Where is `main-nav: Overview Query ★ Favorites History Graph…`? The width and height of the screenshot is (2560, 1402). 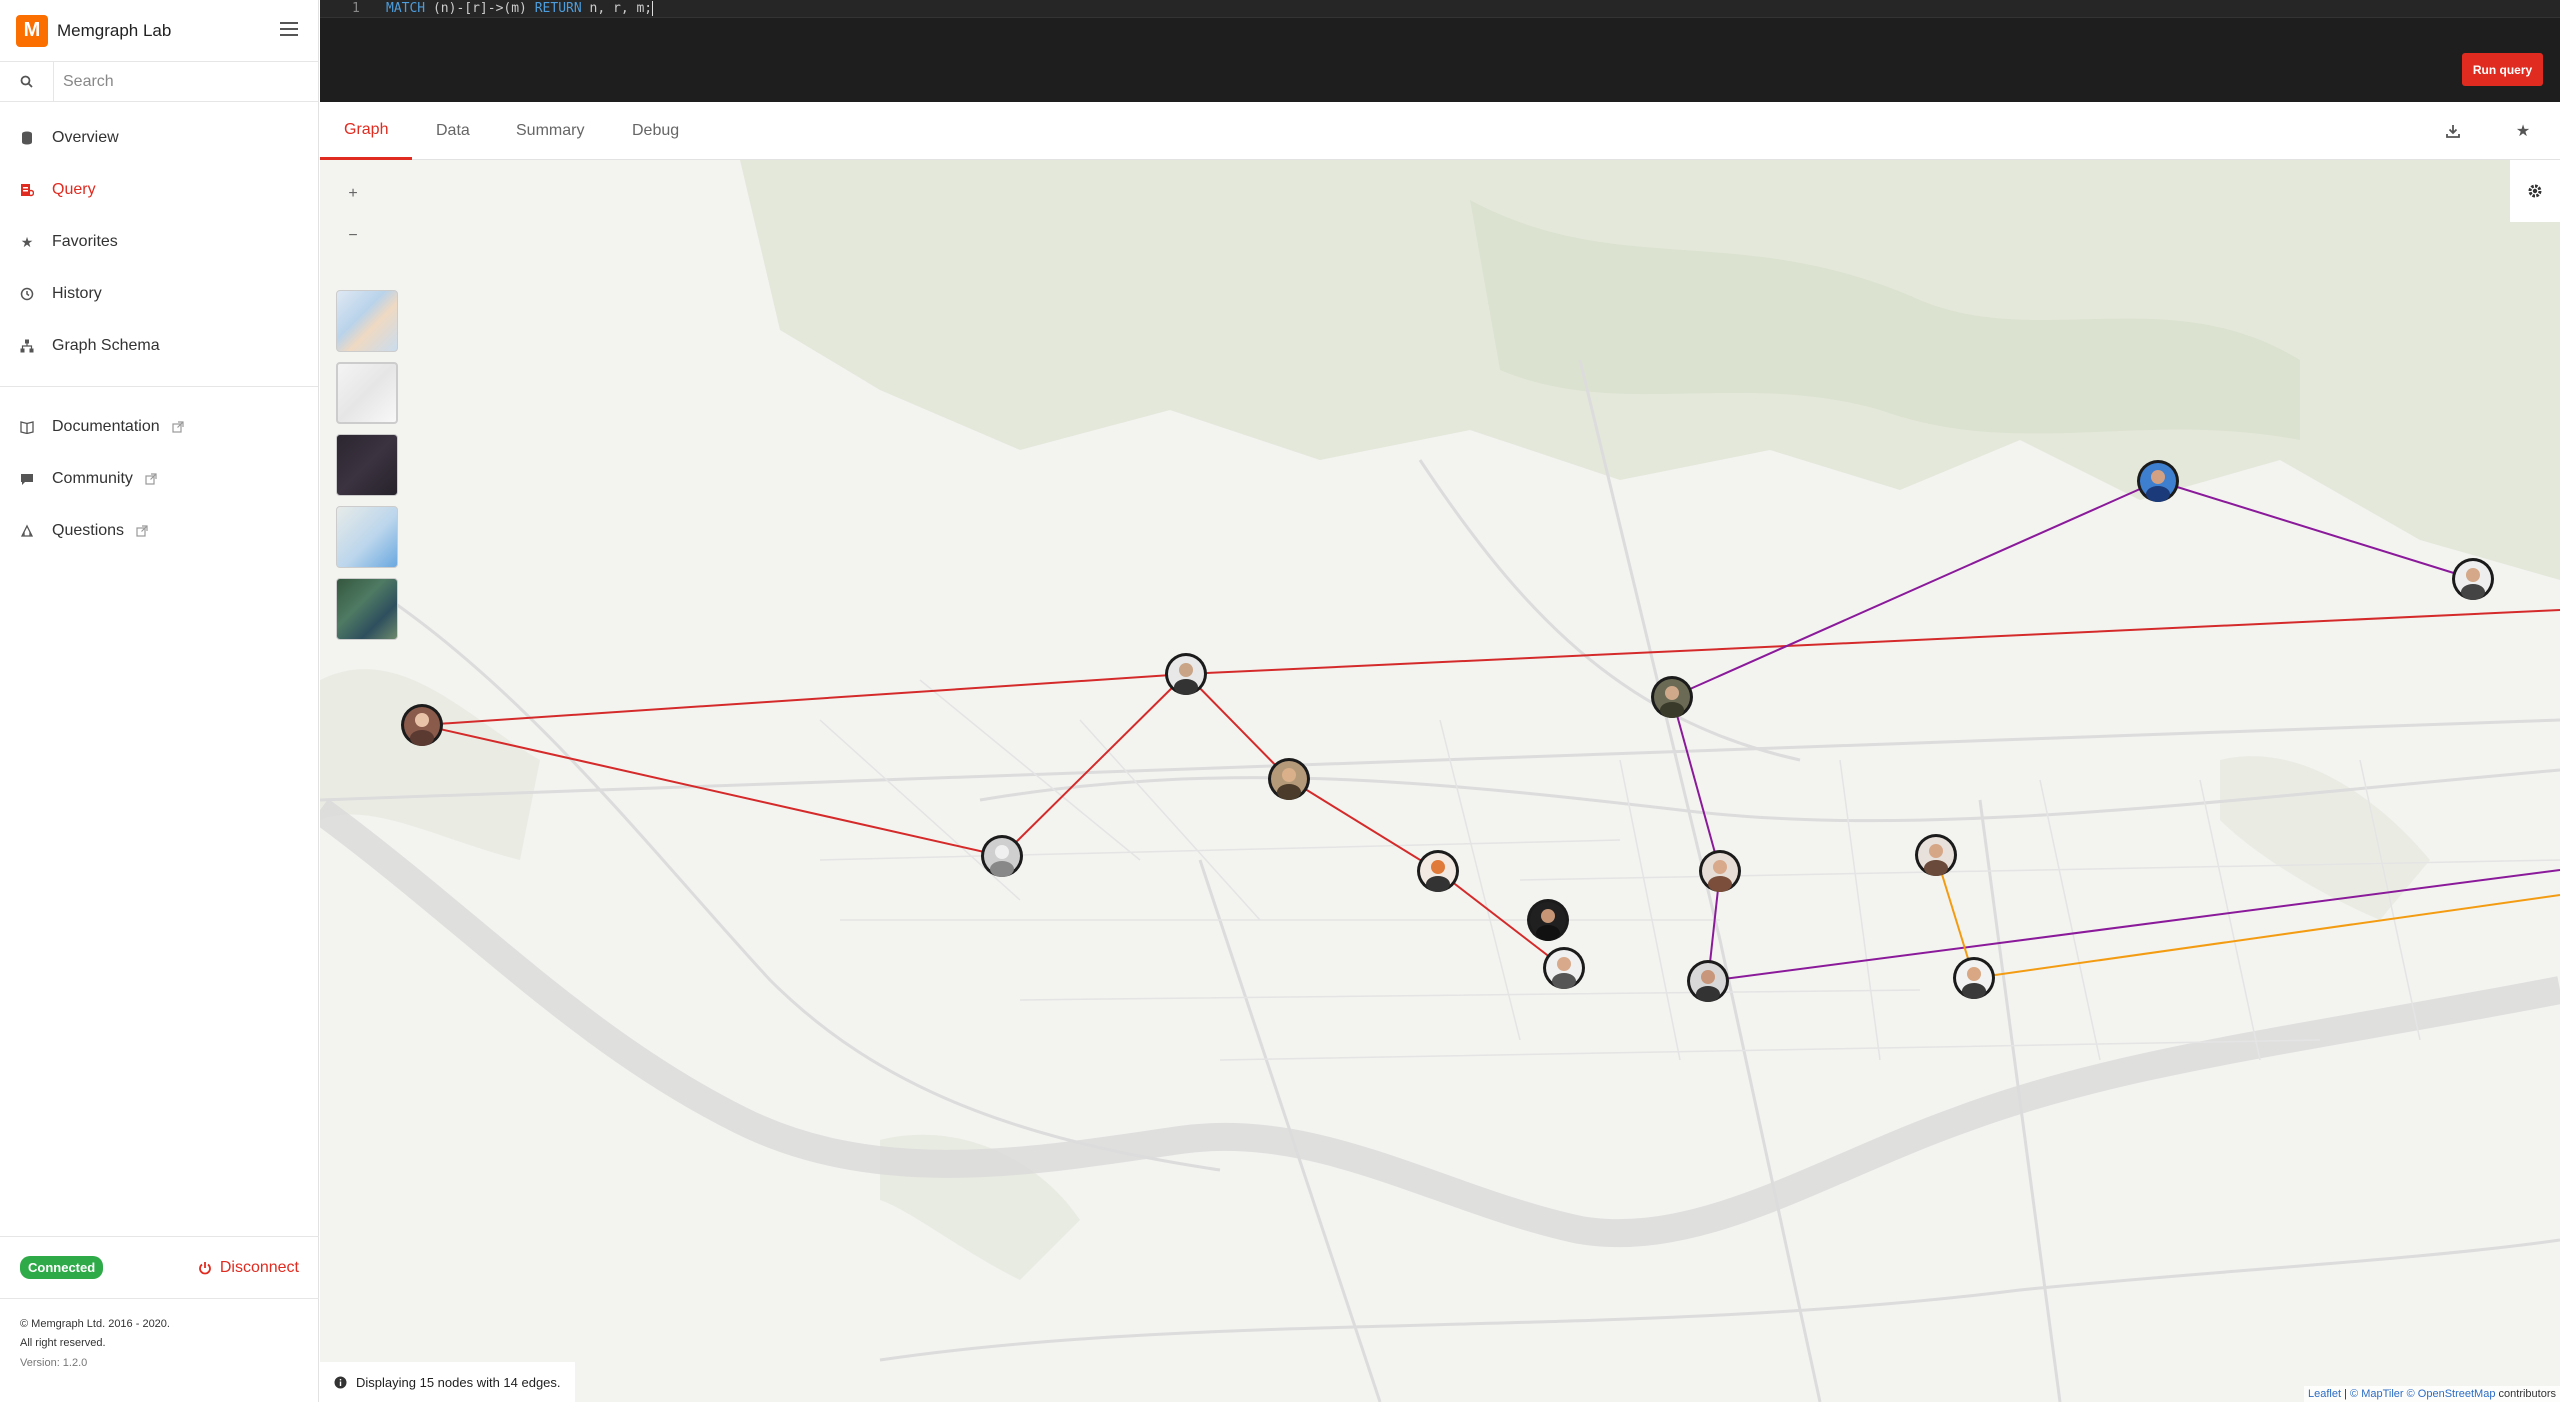 main-nav: Overview Query ★ Favorites History Graph… is located at coordinates (159, 329).